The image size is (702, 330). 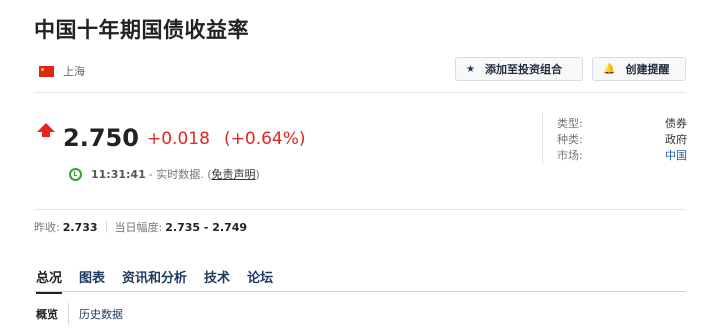 I want to click on realtime-label: - 实时数据. (, so click(x=180, y=174).